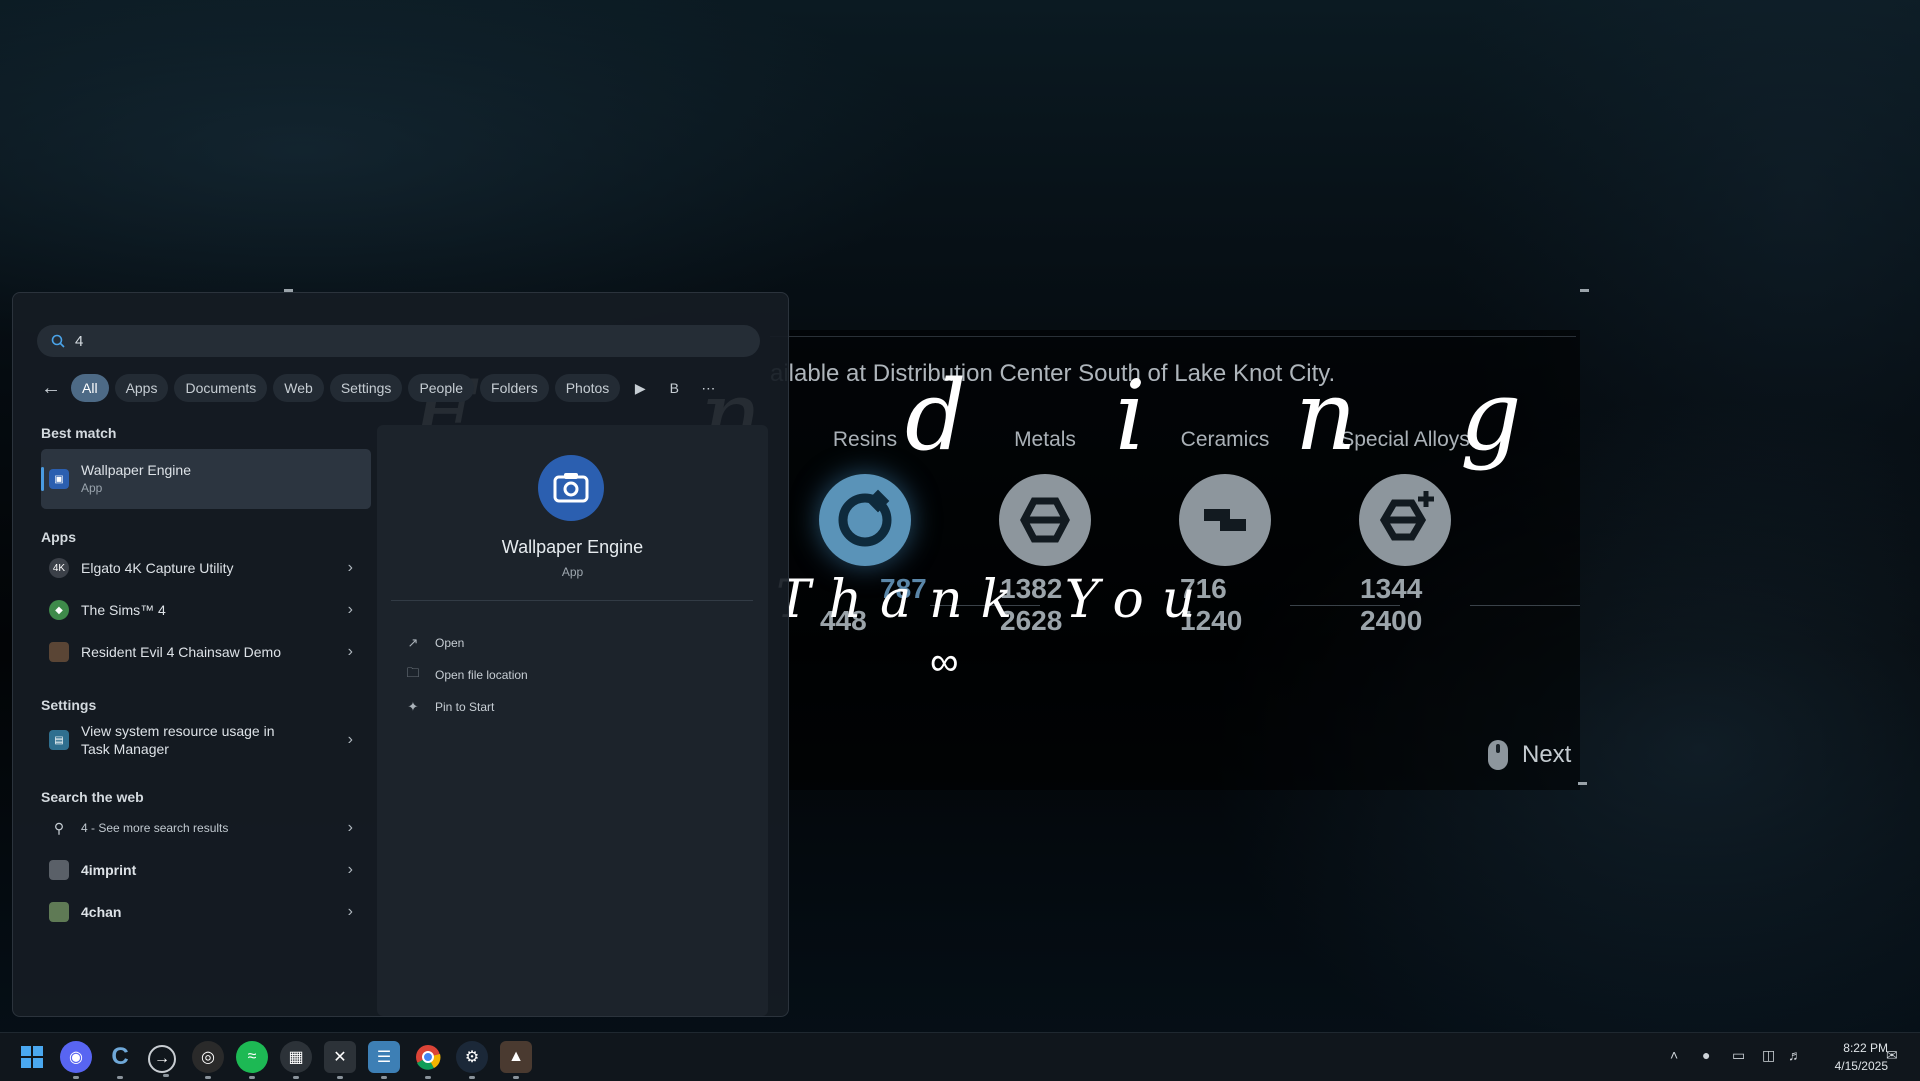 This screenshot has height=1081, width=1920. I want to click on elgato-icon: 4K, so click(59, 568).